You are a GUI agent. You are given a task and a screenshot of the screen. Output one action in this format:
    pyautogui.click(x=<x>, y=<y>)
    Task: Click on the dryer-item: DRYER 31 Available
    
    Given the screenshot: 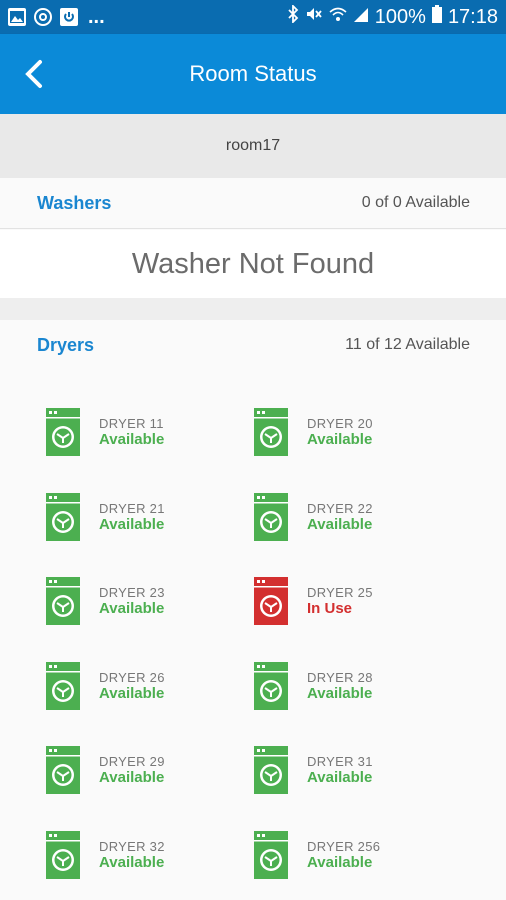 What is the action you would take?
    pyautogui.click(x=354, y=772)
    